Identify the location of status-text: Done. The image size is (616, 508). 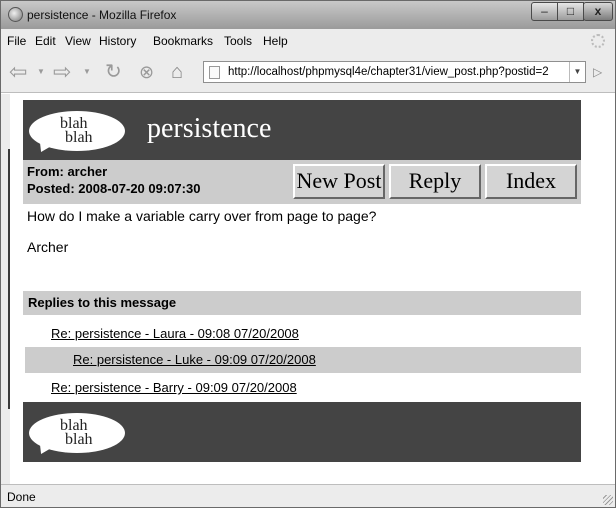
(21, 497).